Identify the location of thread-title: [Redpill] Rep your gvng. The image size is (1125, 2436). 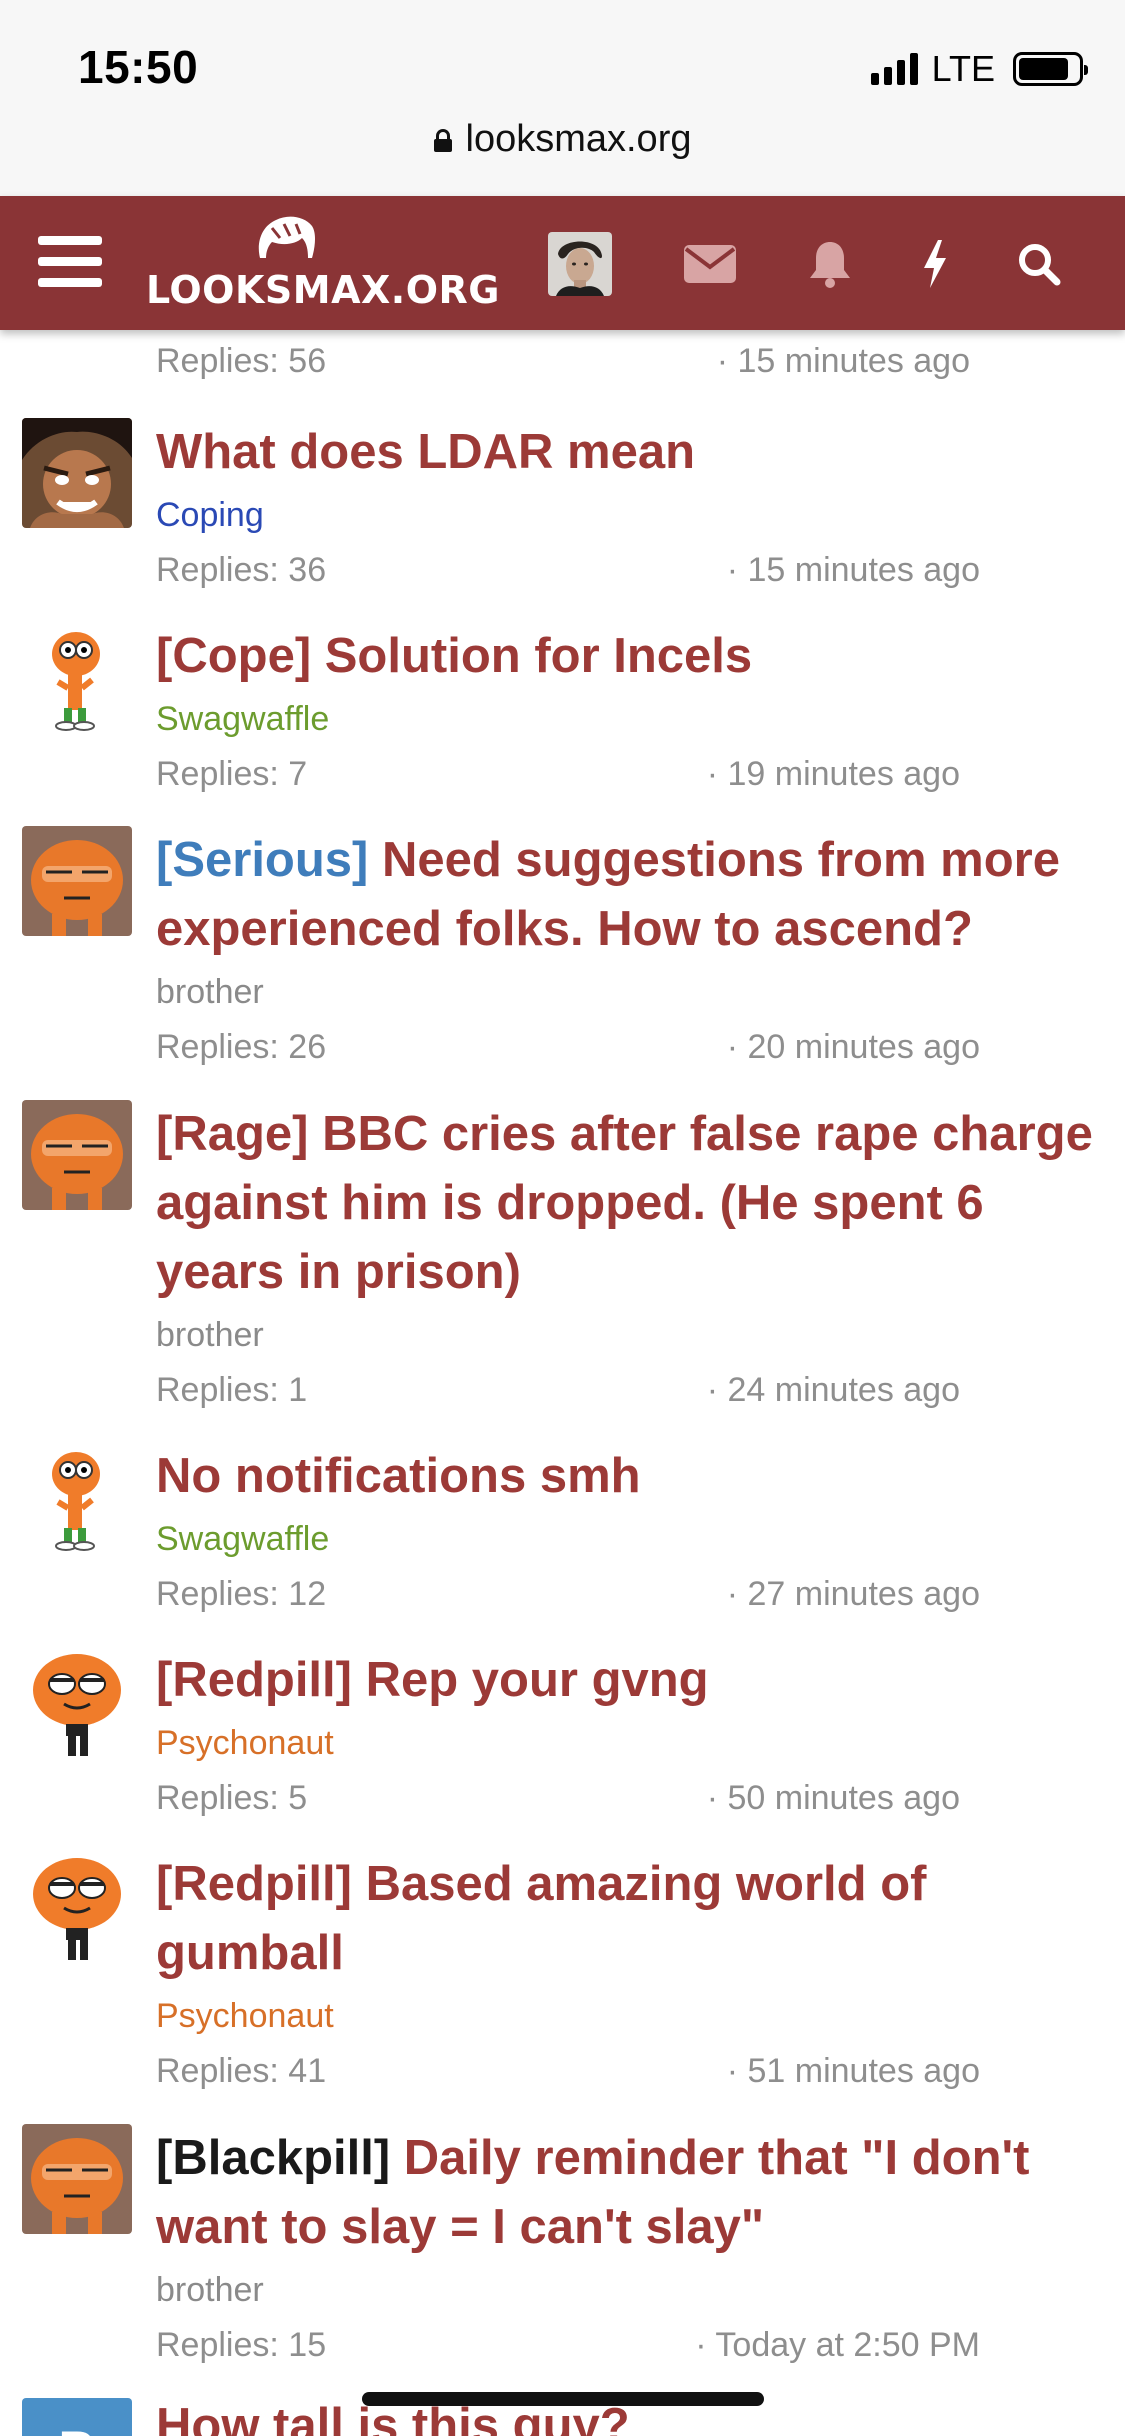
(631, 1680).